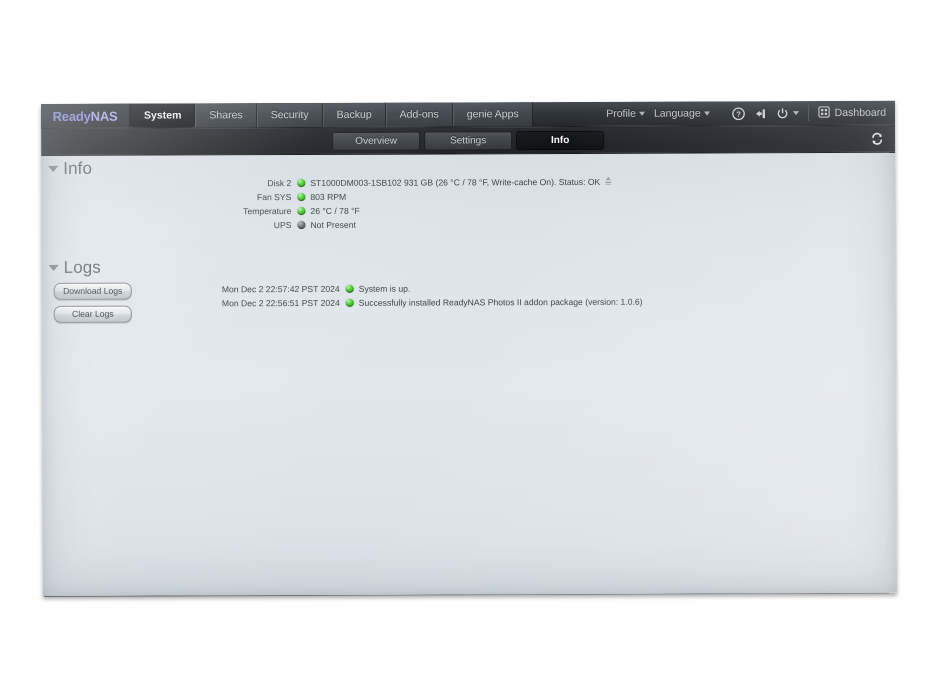  What do you see at coordinates (876, 138) in the screenshot?
I see `refresh-icon` at bounding box center [876, 138].